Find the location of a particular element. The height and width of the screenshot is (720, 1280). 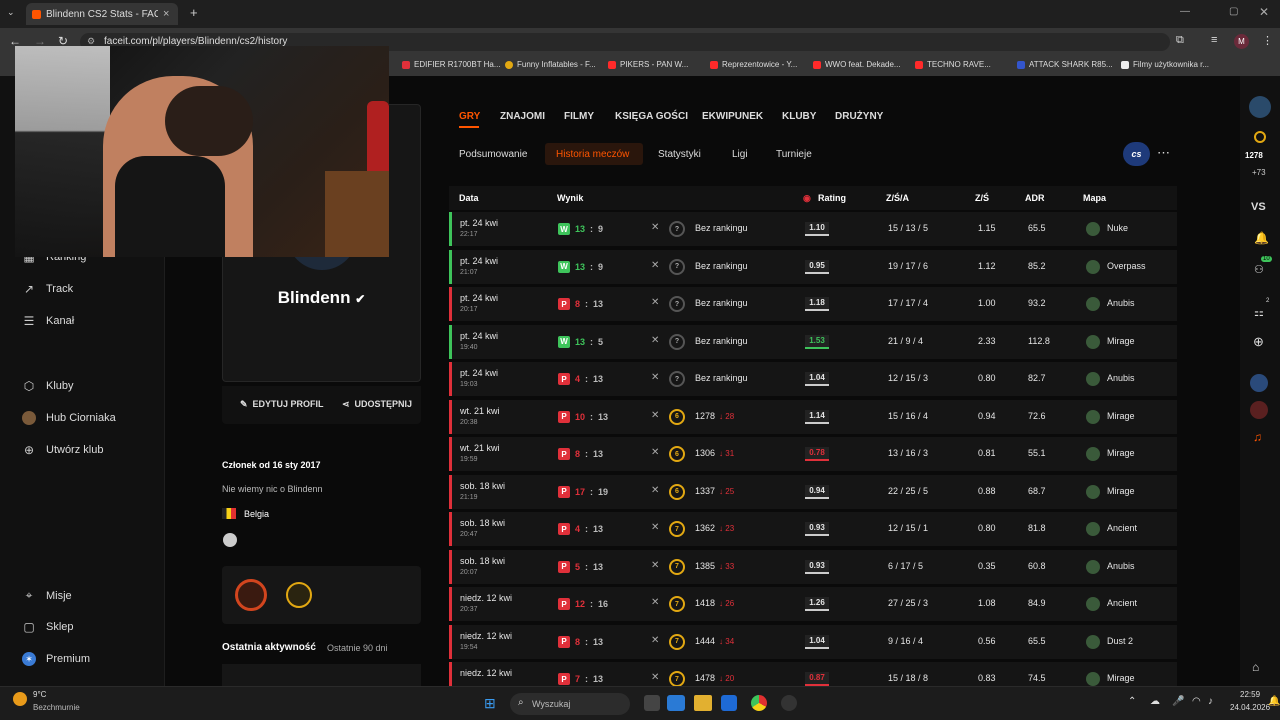

friends-icon: ⚇ is located at coordinates (1259, 269).